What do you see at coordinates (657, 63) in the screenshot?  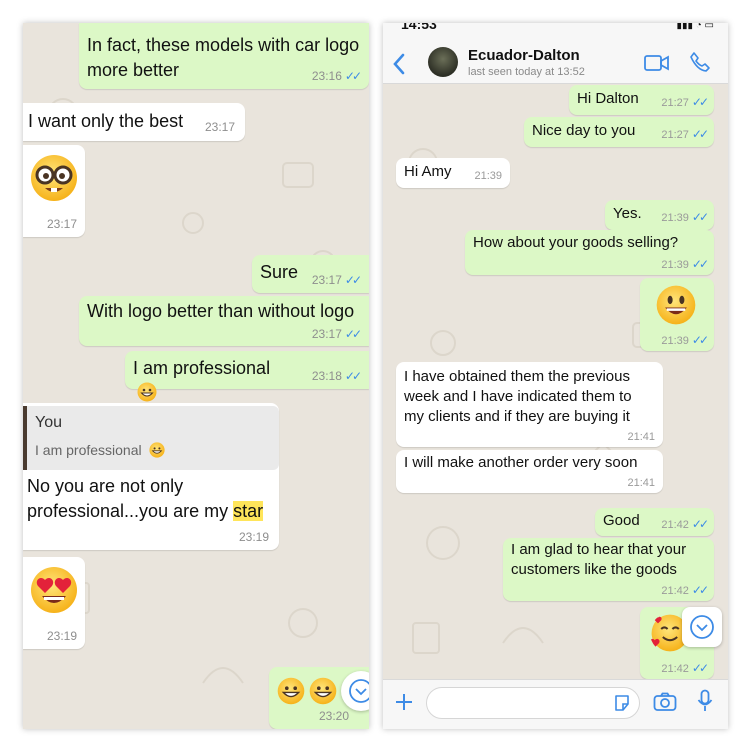 I see `video-call-icon` at bounding box center [657, 63].